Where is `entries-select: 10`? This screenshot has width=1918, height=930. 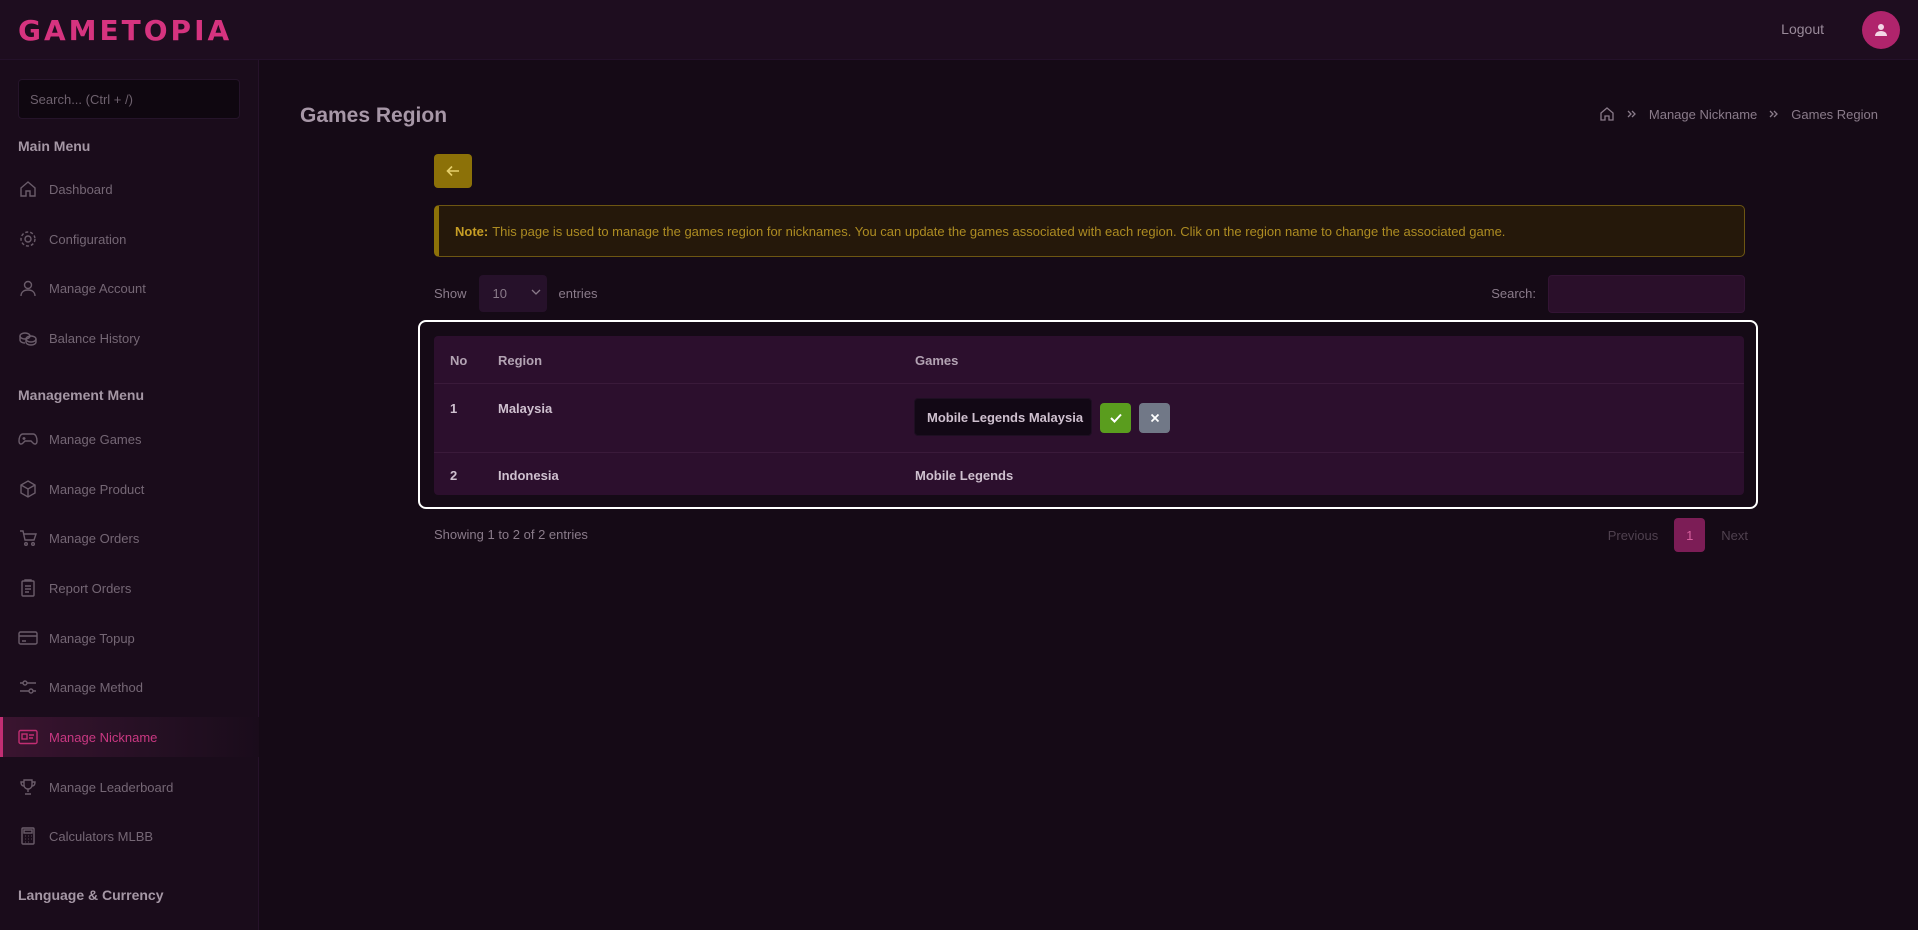
entries-select: 10 is located at coordinates (512, 293).